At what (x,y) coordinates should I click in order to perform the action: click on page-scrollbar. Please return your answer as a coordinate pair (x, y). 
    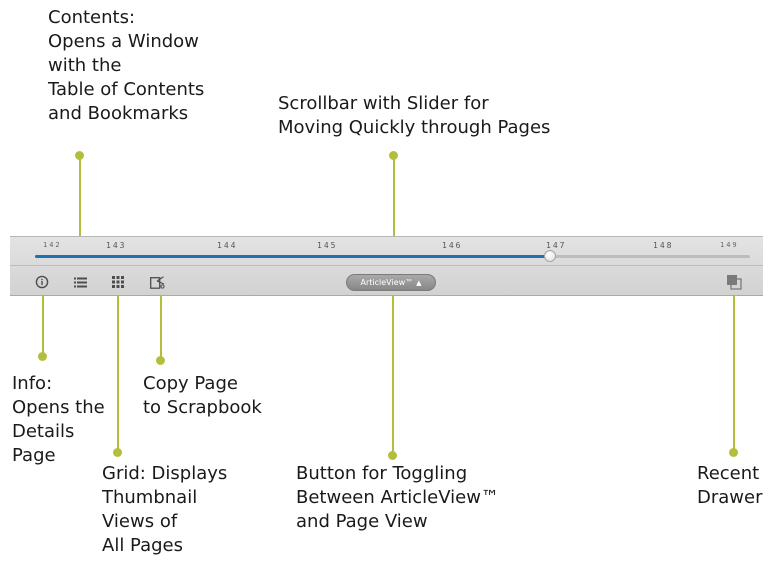
    Looking at the image, I should click on (392, 256).